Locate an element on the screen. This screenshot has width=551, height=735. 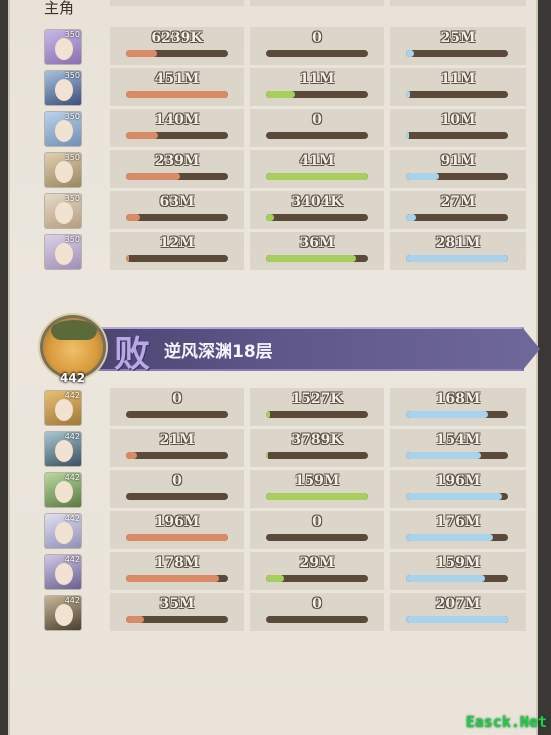
header-cell-heal is located at coordinates (458, 3).